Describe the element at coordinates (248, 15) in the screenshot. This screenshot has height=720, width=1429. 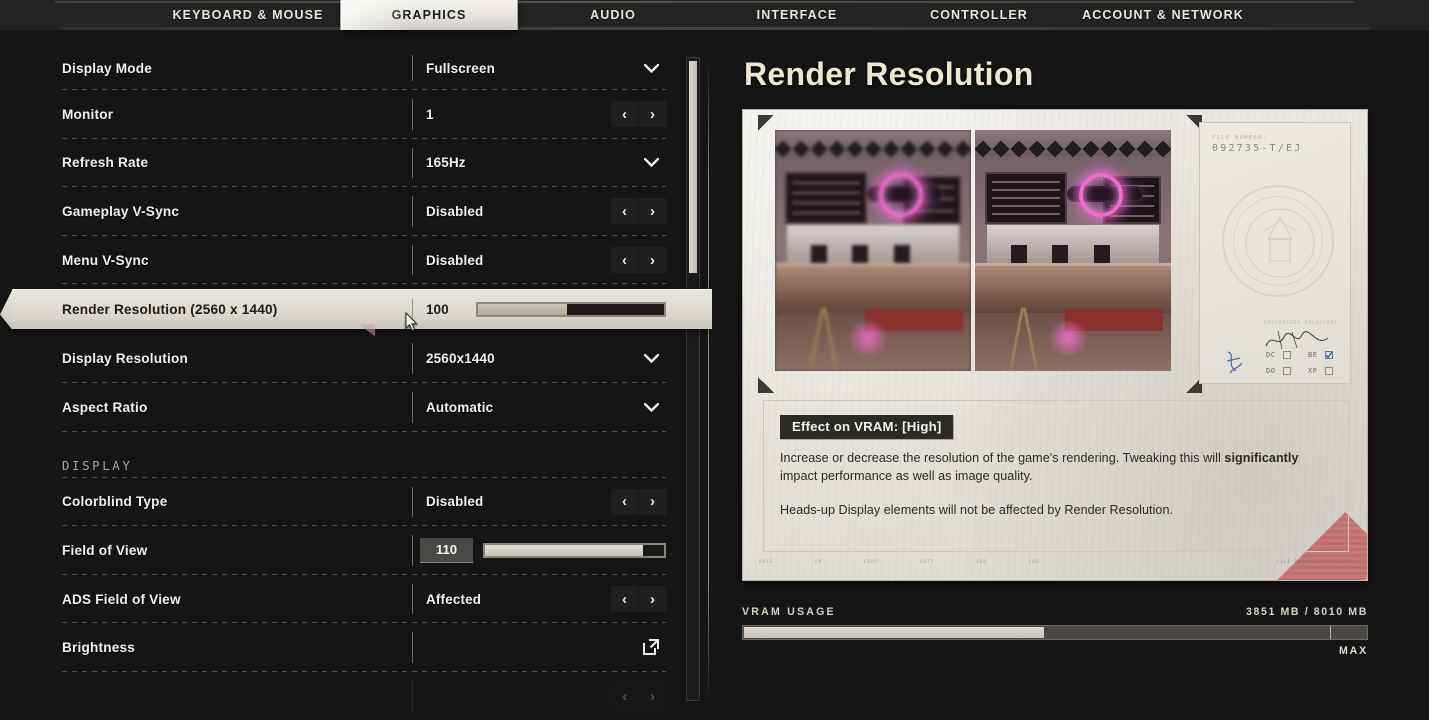
I see `tab-keyboard-mouse: KEYBOARD & MOUSE` at that location.